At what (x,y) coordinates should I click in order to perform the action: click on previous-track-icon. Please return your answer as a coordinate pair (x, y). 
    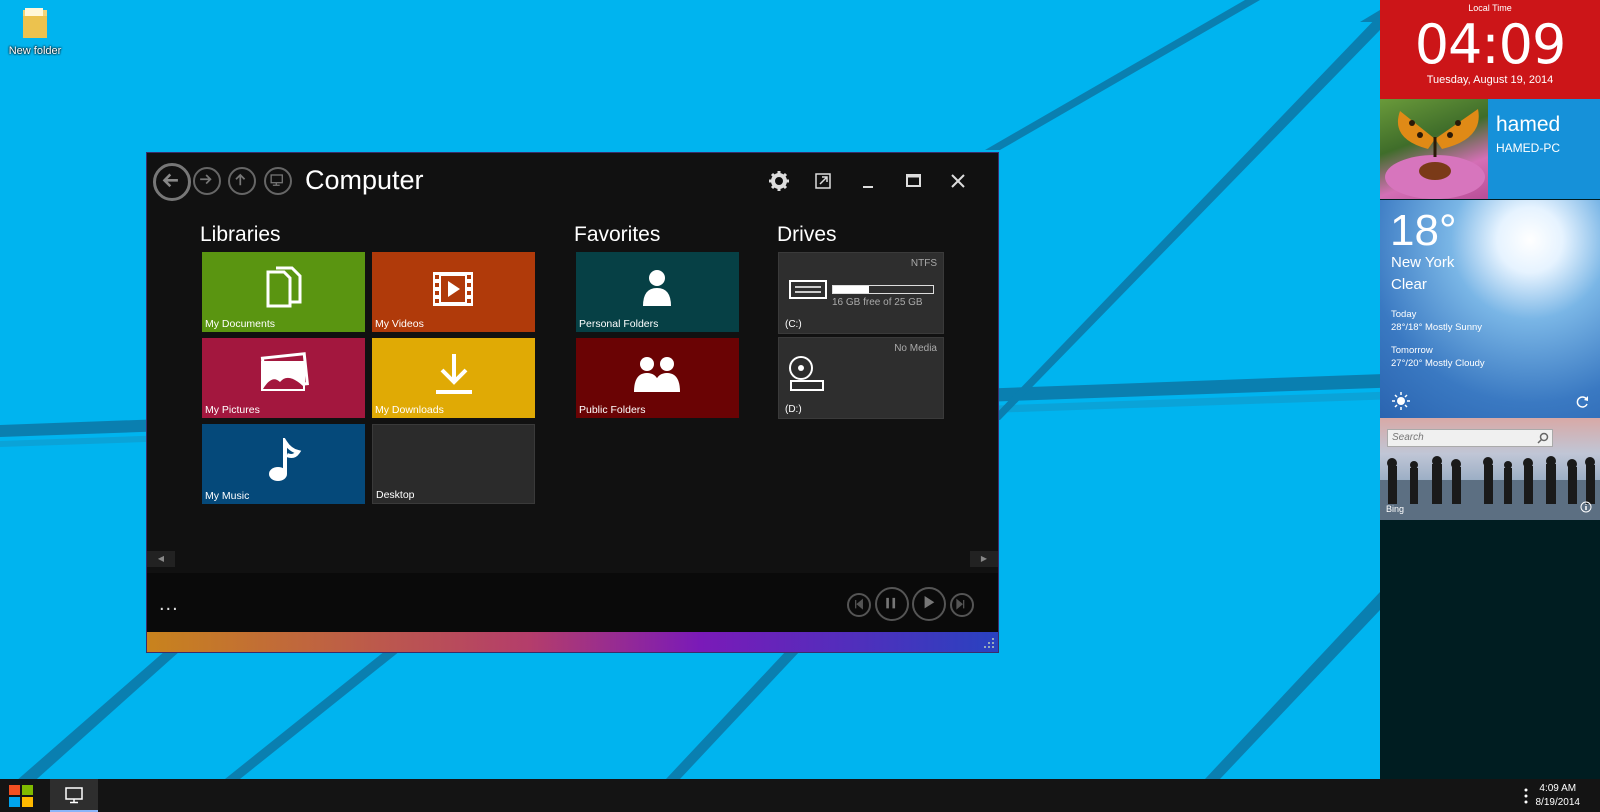
    Looking at the image, I should click on (859, 605).